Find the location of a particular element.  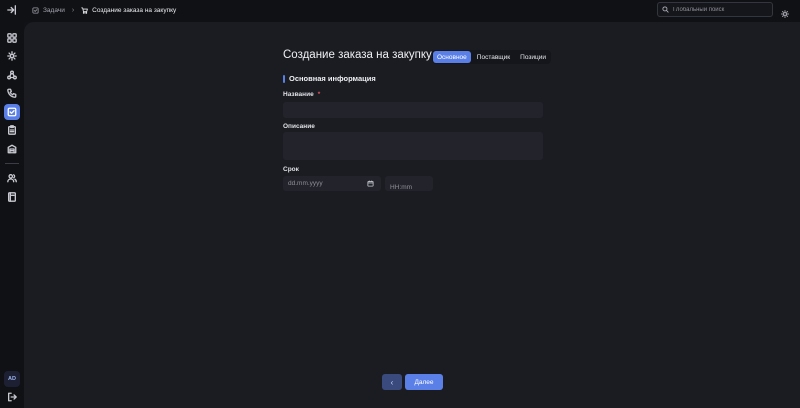

name-label: Название * is located at coordinates (301, 94).